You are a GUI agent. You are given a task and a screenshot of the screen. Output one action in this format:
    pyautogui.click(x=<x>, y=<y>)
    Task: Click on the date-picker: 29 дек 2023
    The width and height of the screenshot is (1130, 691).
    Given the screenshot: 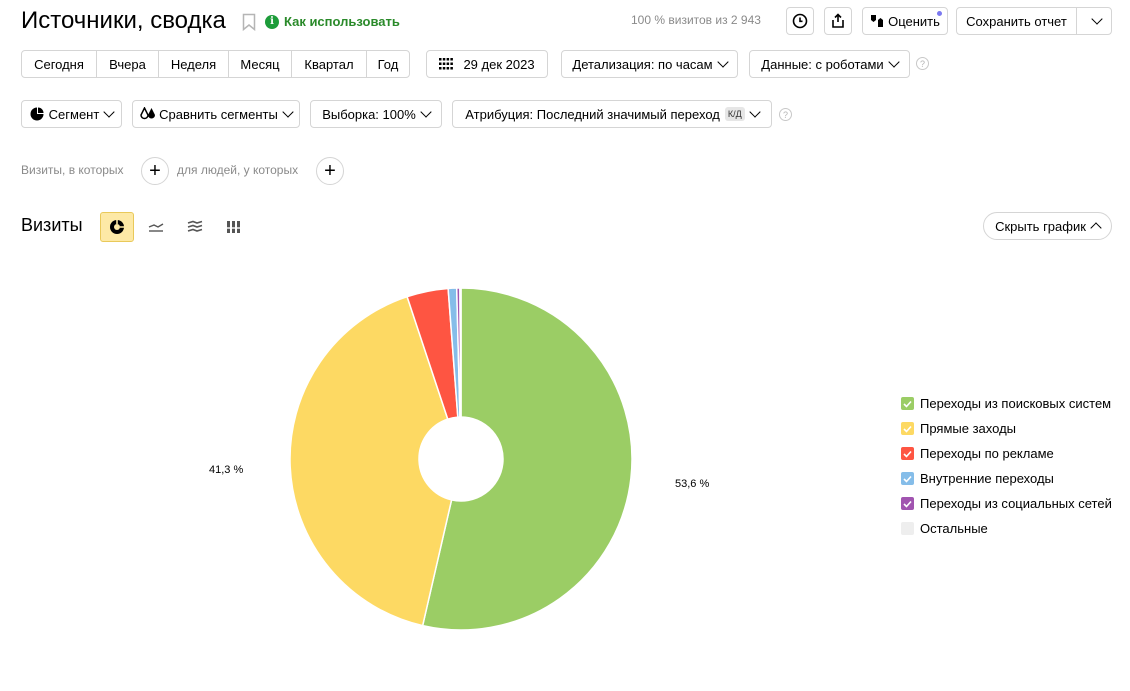 What is the action you would take?
    pyautogui.click(x=487, y=64)
    